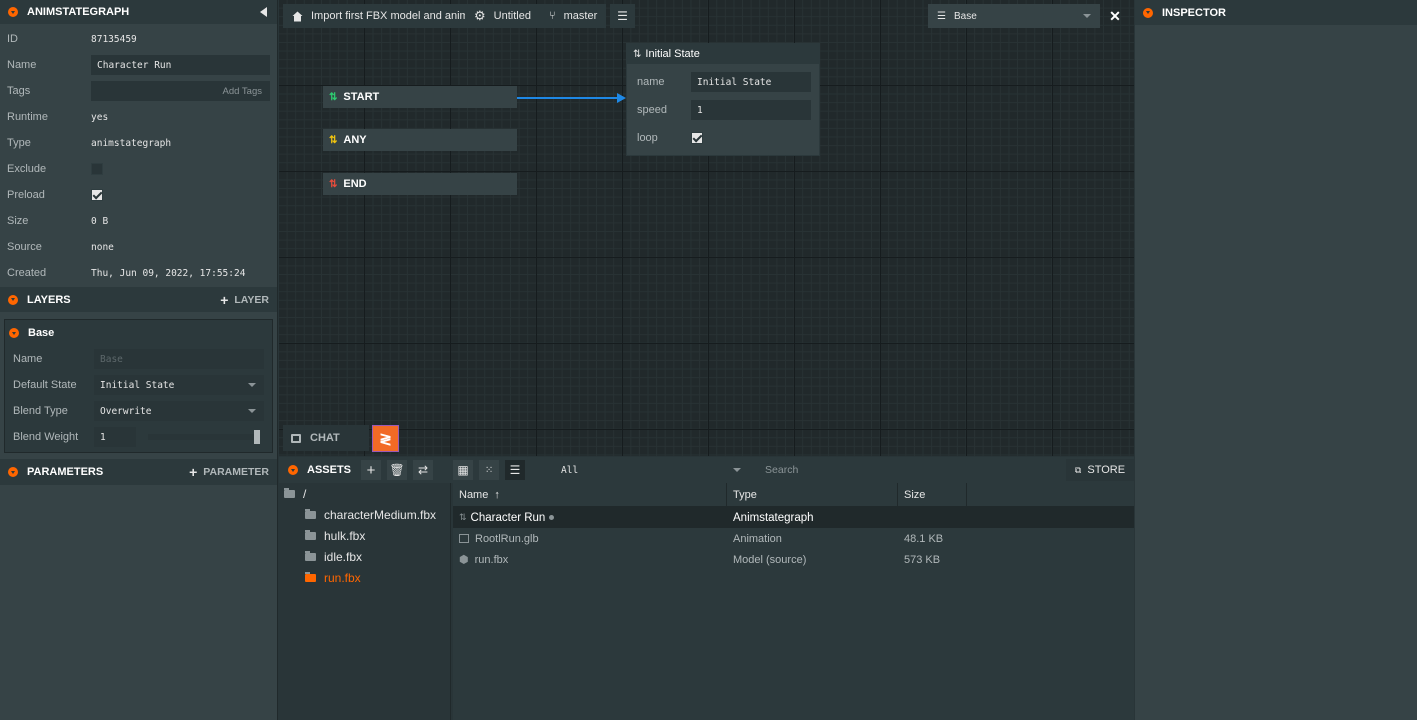  I want to click on blend-weight-slider, so click(204, 437).